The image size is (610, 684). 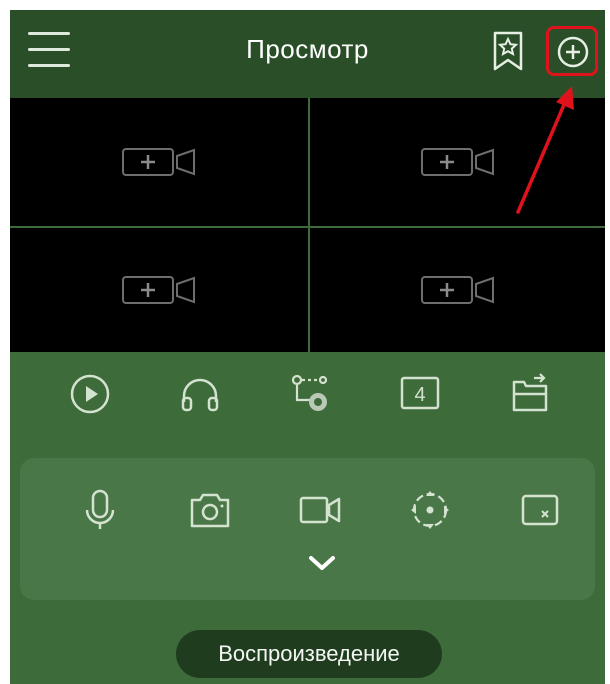 What do you see at coordinates (309, 654) in the screenshot?
I see `playback-button: Воспроизведение` at bounding box center [309, 654].